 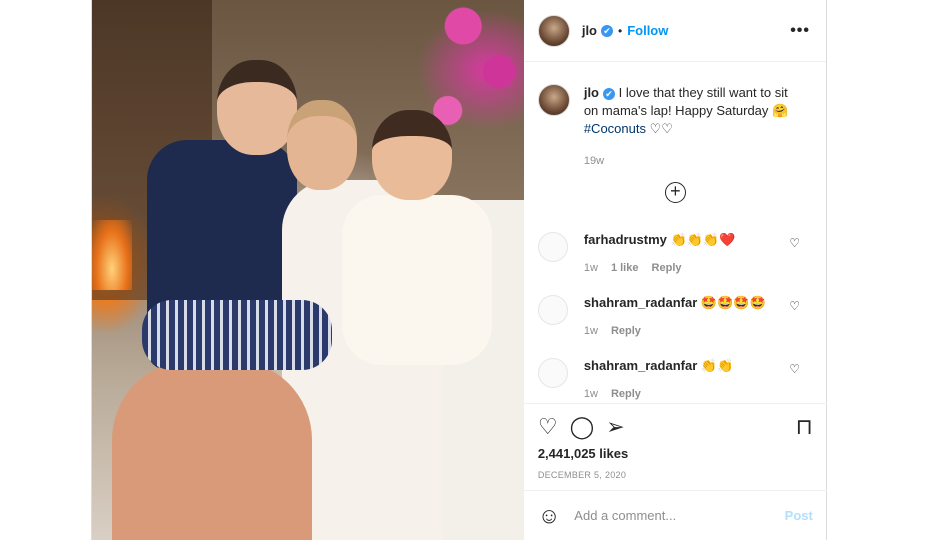 I want to click on caption-avatar, so click(x=553, y=100).